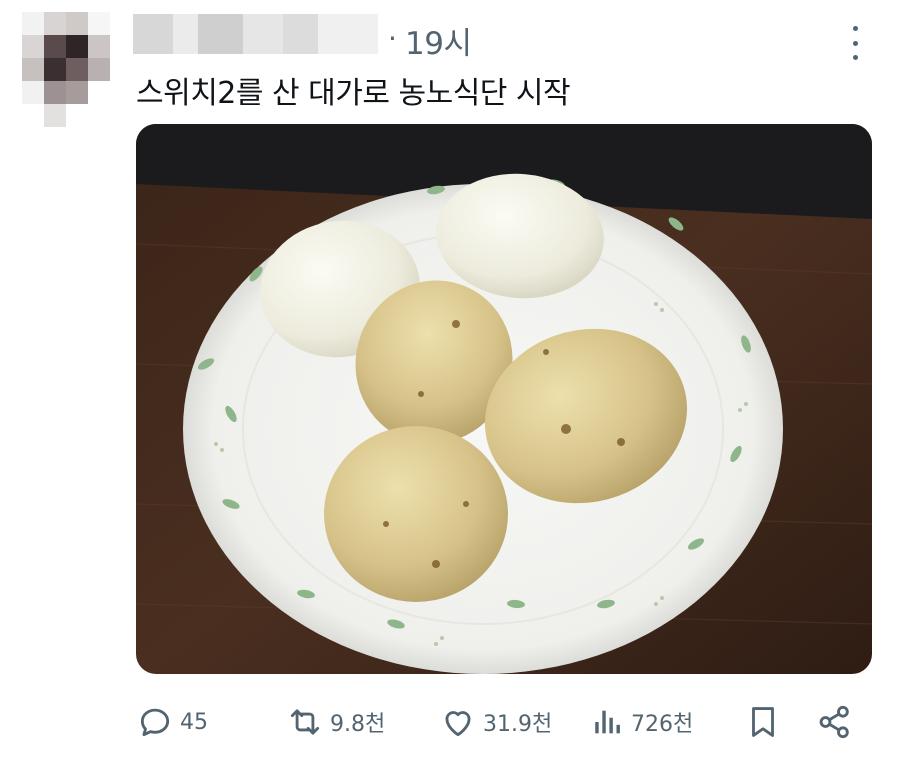 This screenshot has width=900, height=761. Describe the element at coordinates (305, 722) in the screenshot. I see `retweet-icon` at that location.